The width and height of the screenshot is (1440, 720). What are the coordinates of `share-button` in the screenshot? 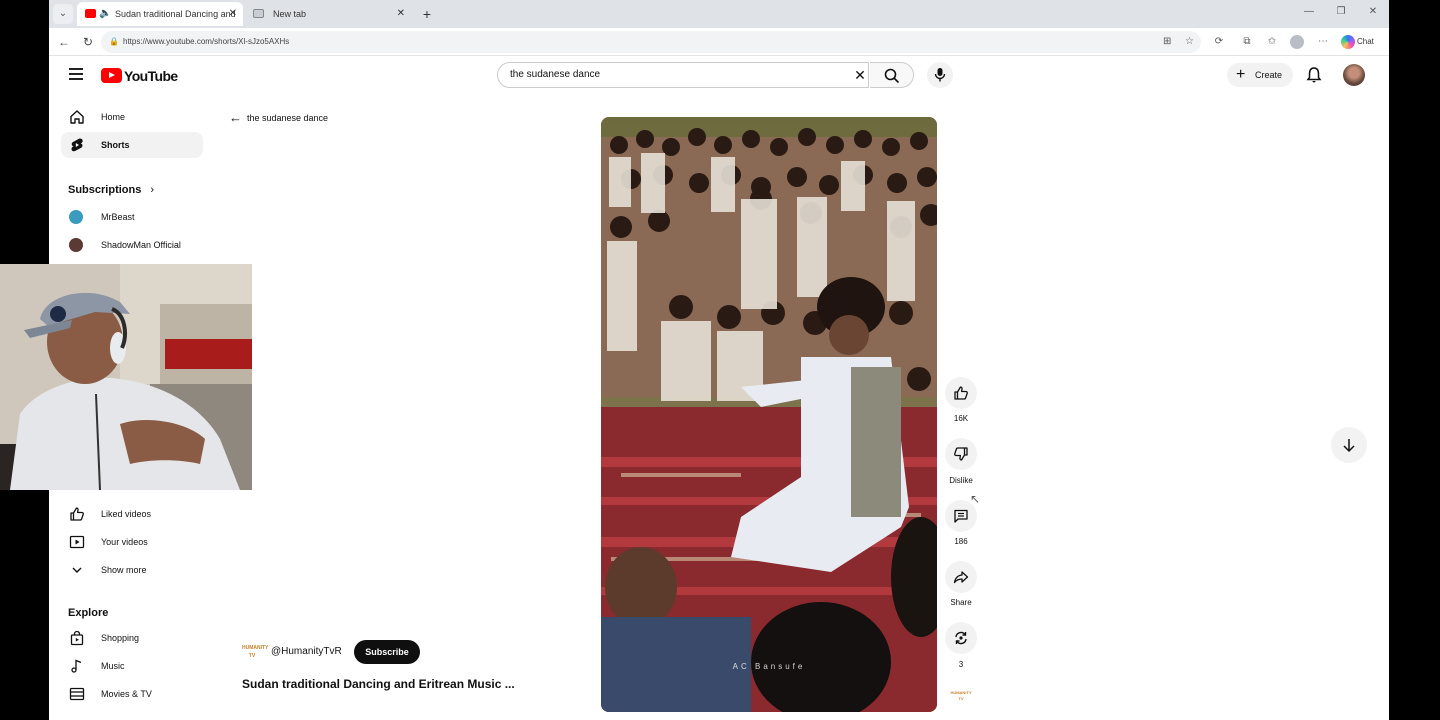 It's located at (961, 577).